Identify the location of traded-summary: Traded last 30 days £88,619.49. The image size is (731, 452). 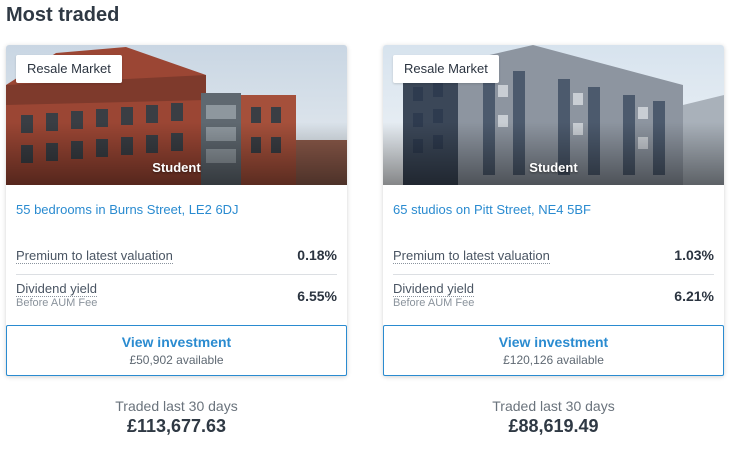
(553, 417).